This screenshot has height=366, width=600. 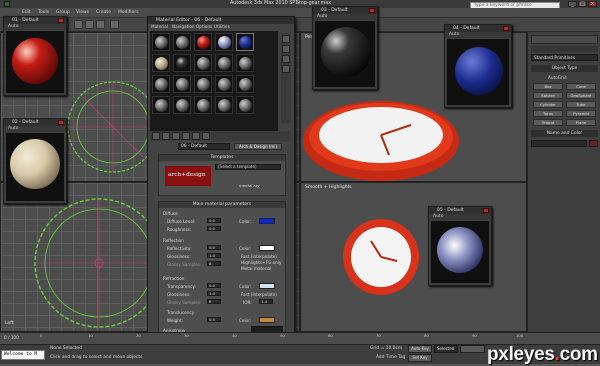 What do you see at coordinates (582, 4) in the screenshot?
I see `maximize-button: □` at bounding box center [582, 4].